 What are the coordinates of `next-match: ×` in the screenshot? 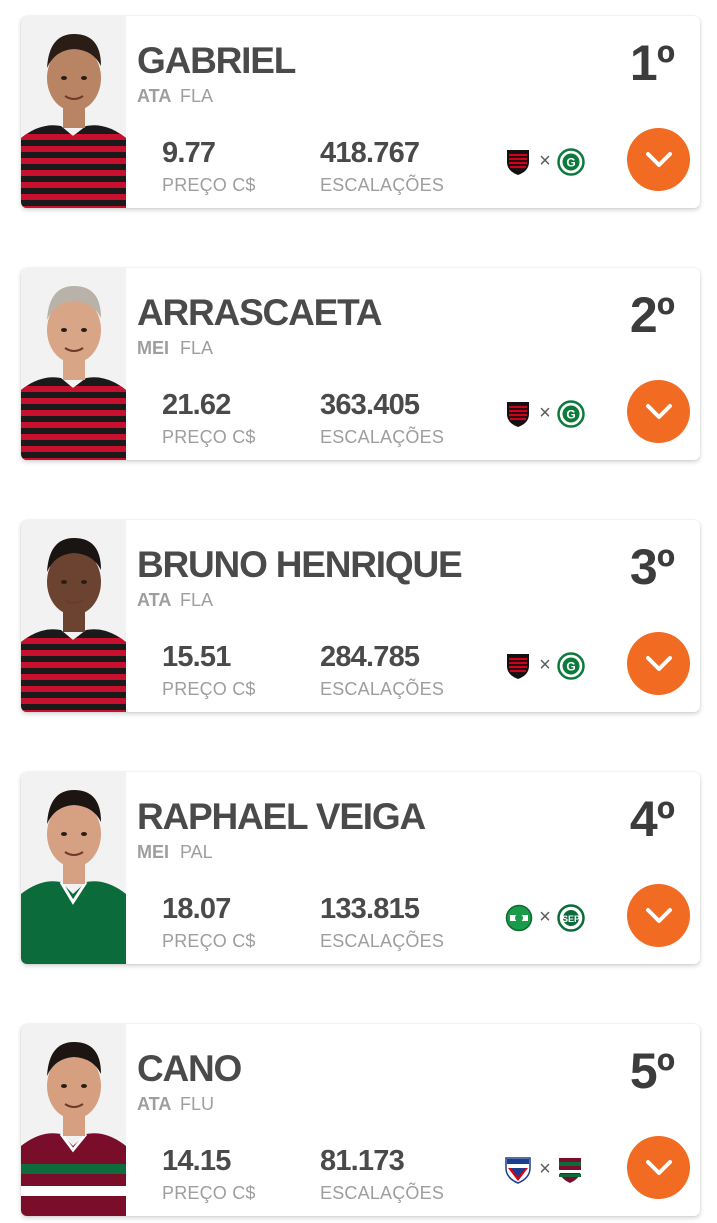 It's located at (545, 1171).